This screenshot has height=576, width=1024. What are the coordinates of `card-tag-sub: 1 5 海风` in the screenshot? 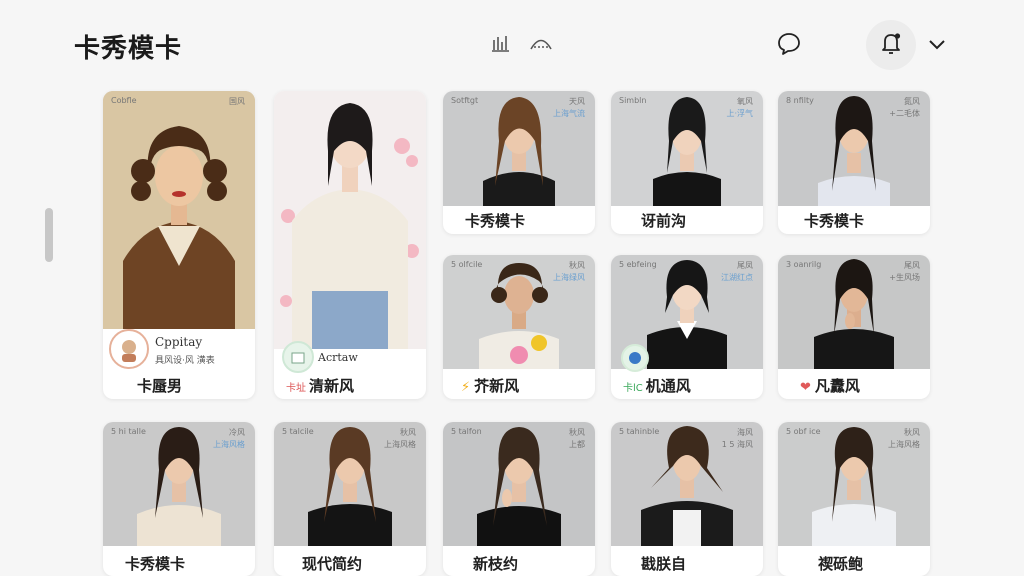 It's located at (737, 444).